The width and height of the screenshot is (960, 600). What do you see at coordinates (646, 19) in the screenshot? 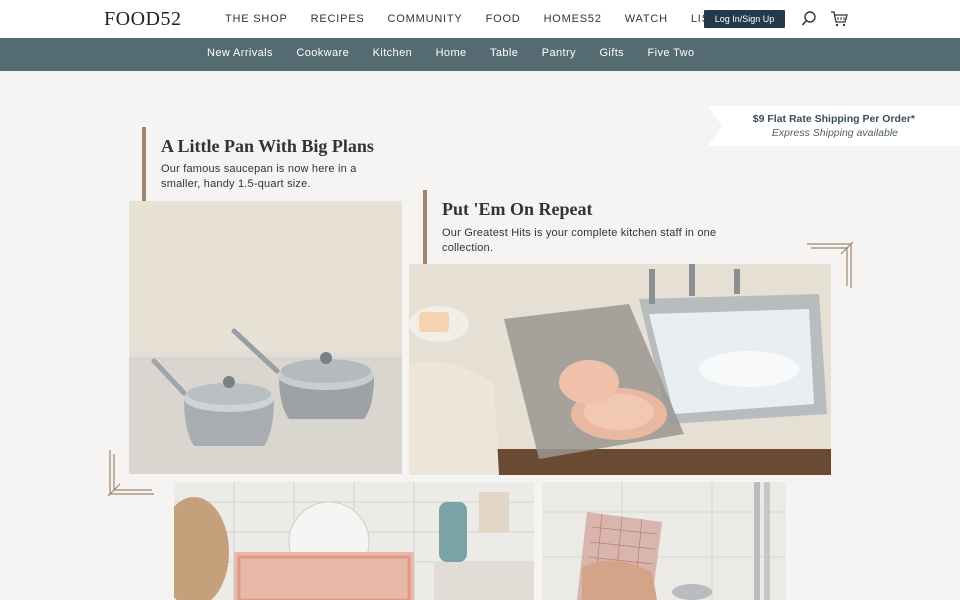
I see `nav-item-watch: WATCH` at bounding box center [646, 19].